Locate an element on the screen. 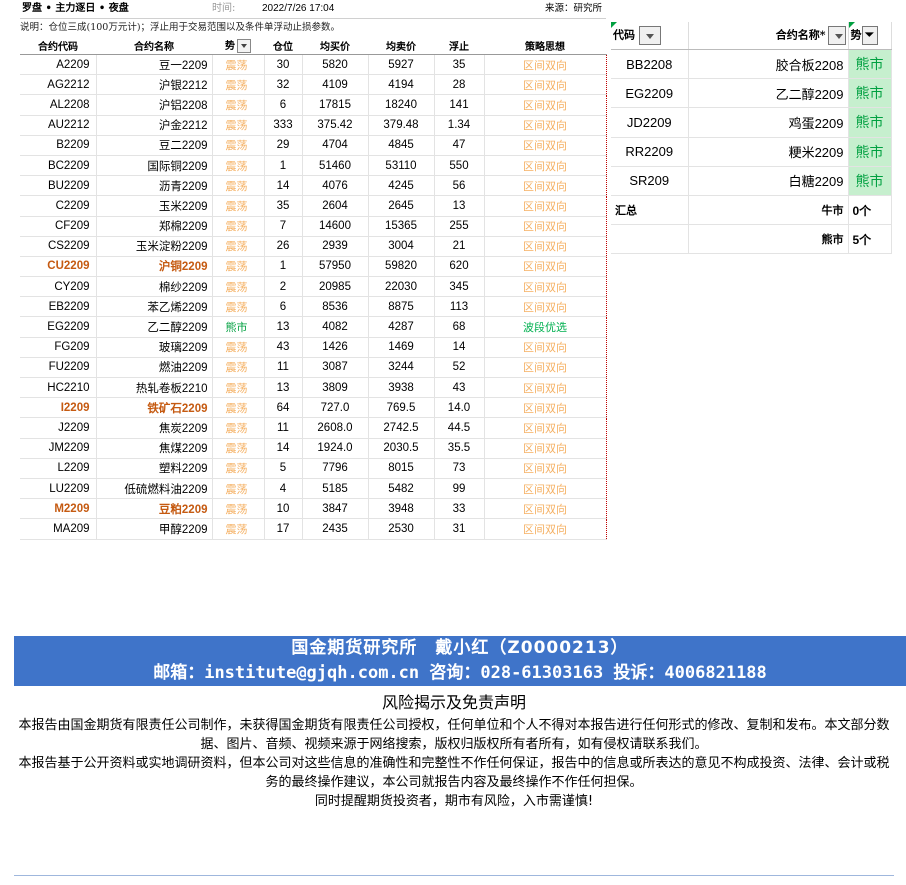 The height and width of the screenshot is (885, 906). table-row: I2209 铁矿石2209 震荡 64 727.0 769.5 14.0 区间双向 is located at coordinates (313, 408).